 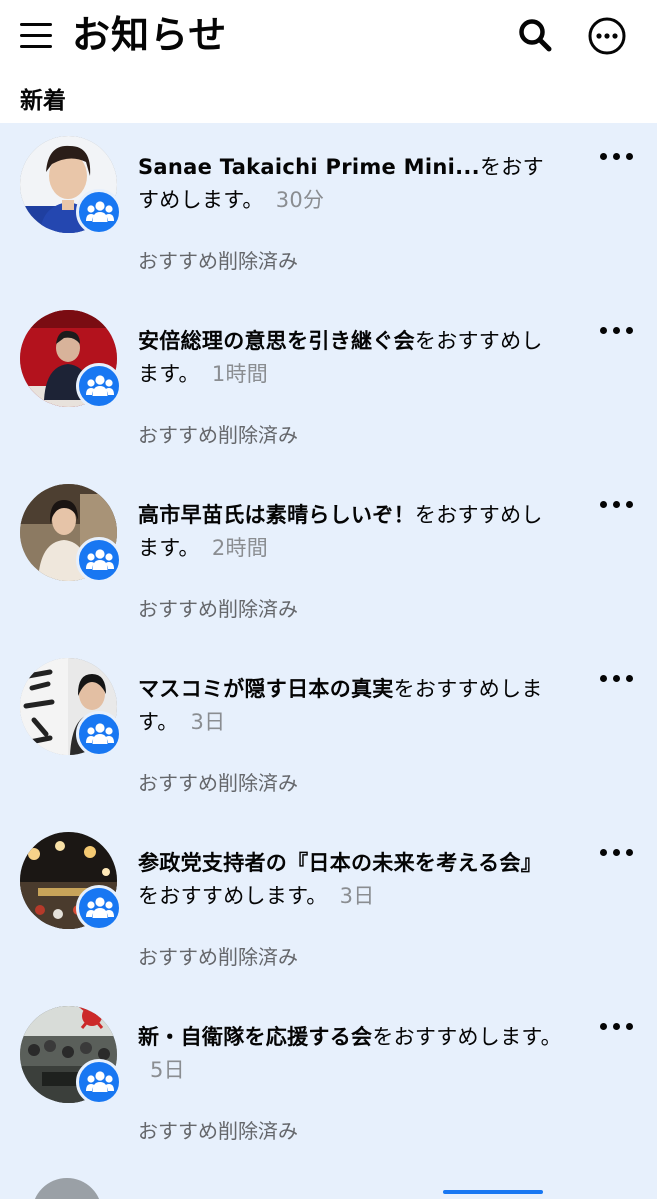 I want to click on notification-item: 安倍総理の意思を引き継ぐ会をおすすめします。 1時間 おすすめ削除済み, so click(x=328, y=384).